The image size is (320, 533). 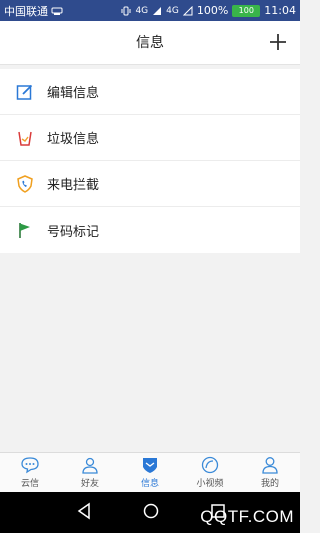 What do you see at coordinates (25, 138) in the screenshot?
I see `trash-icon` at bounding box center [25, 138].